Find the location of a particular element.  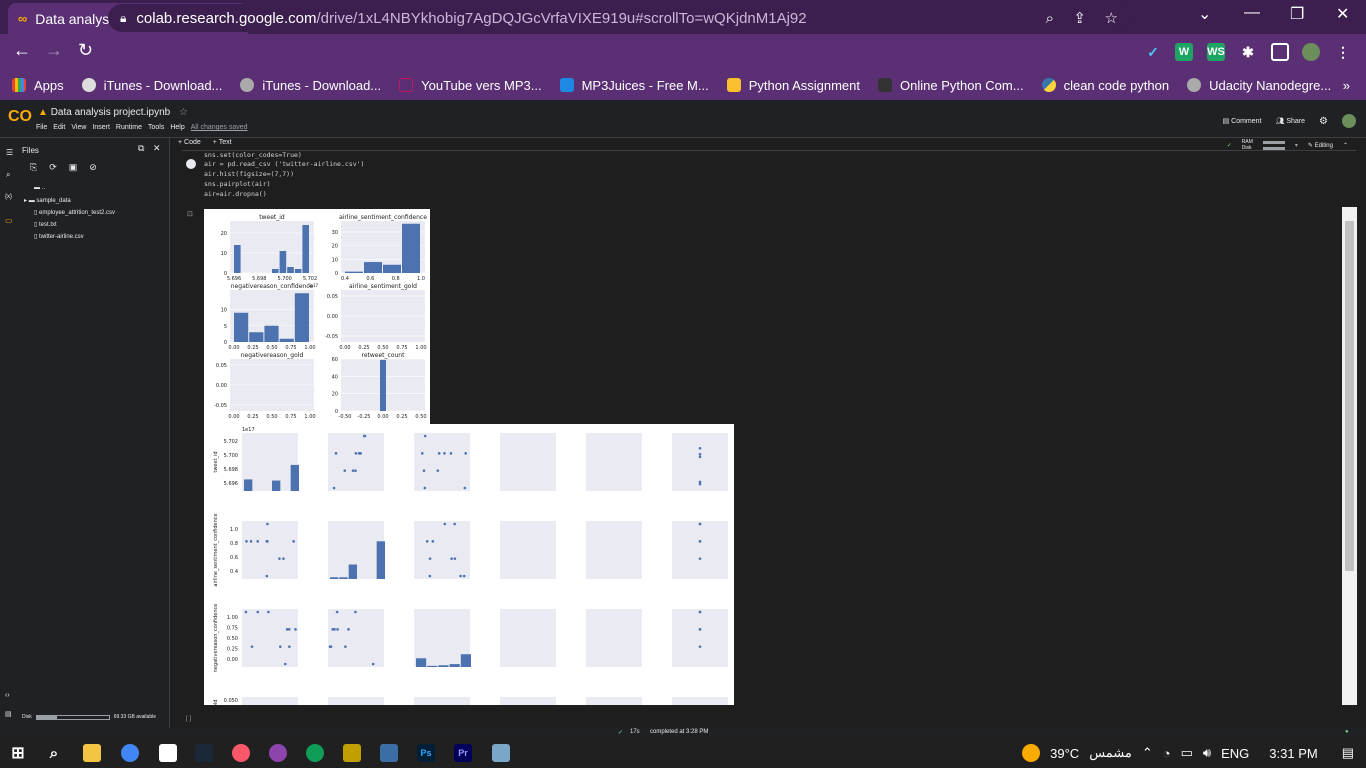

tree-parent-dir: ▬ .. is located at coordinates (39, 188).